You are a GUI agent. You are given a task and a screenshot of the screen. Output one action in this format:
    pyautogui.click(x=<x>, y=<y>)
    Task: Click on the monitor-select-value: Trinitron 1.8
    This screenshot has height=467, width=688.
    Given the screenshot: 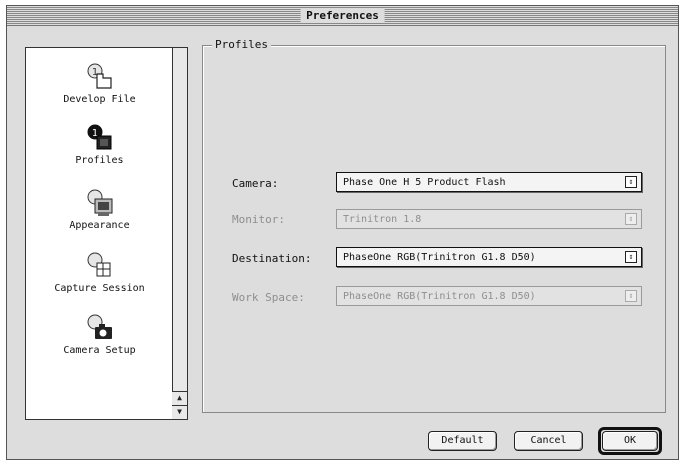 What is the action you would take?
    pyautogui.click(x=382, y=219)
    